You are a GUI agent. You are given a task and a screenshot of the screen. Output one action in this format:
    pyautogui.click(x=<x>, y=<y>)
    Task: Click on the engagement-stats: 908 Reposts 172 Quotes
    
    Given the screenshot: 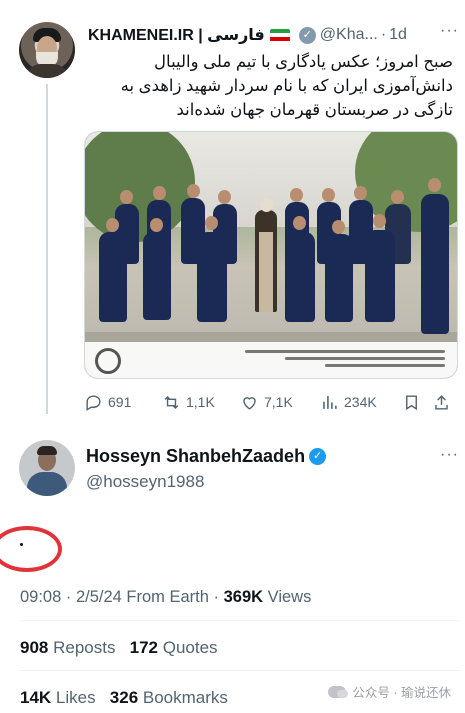 What is the action you would take?
    pyautogui.click(x=119, y=648)
    